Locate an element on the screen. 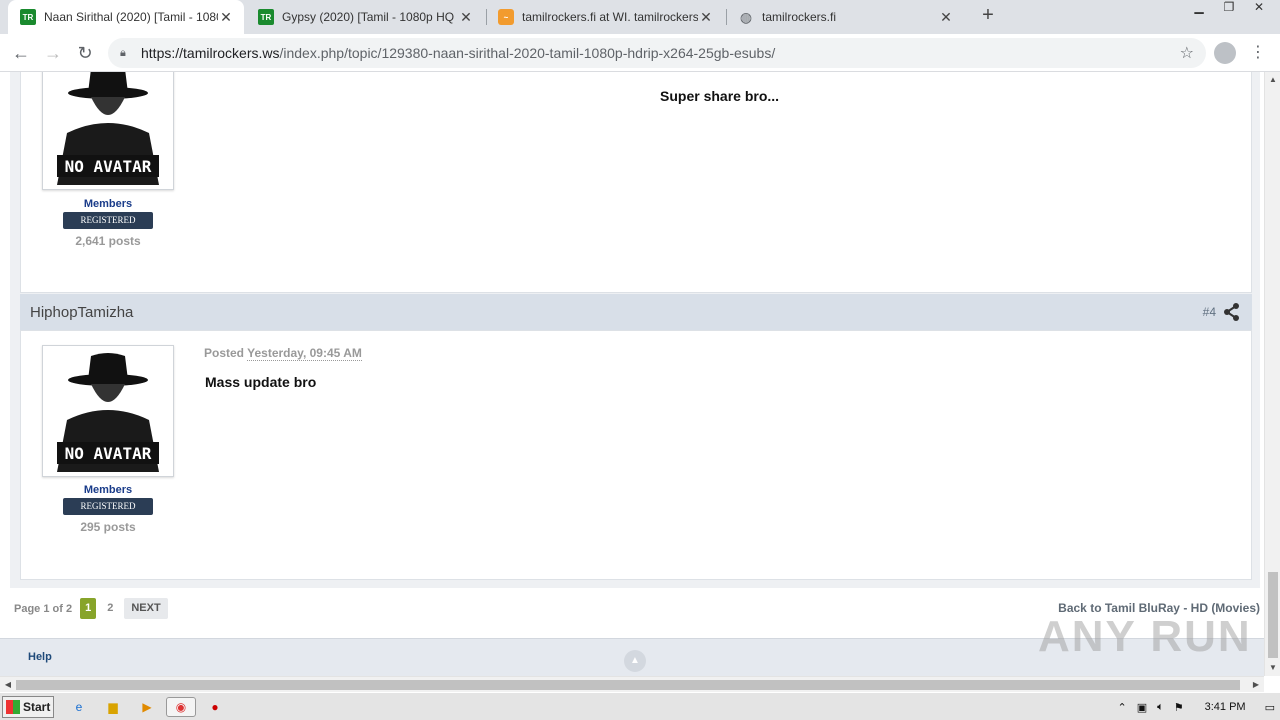 The image size is (1280, 720). page-link-1: 1 is located at coordinates (88, 608).